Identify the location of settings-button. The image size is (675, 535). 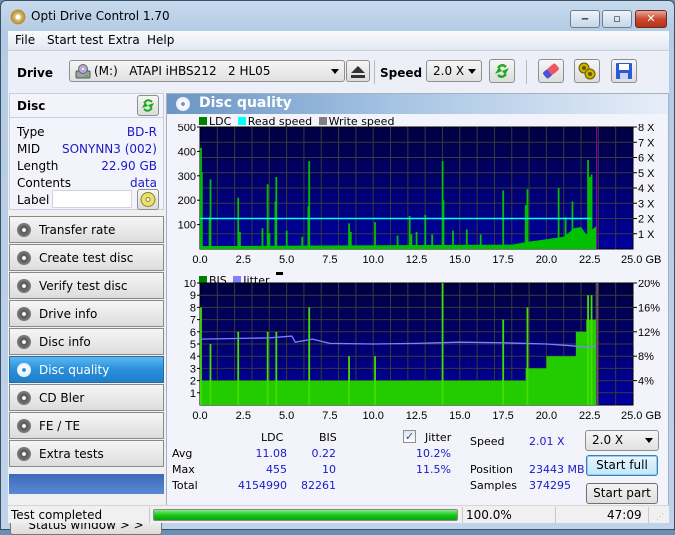
(587, 71).